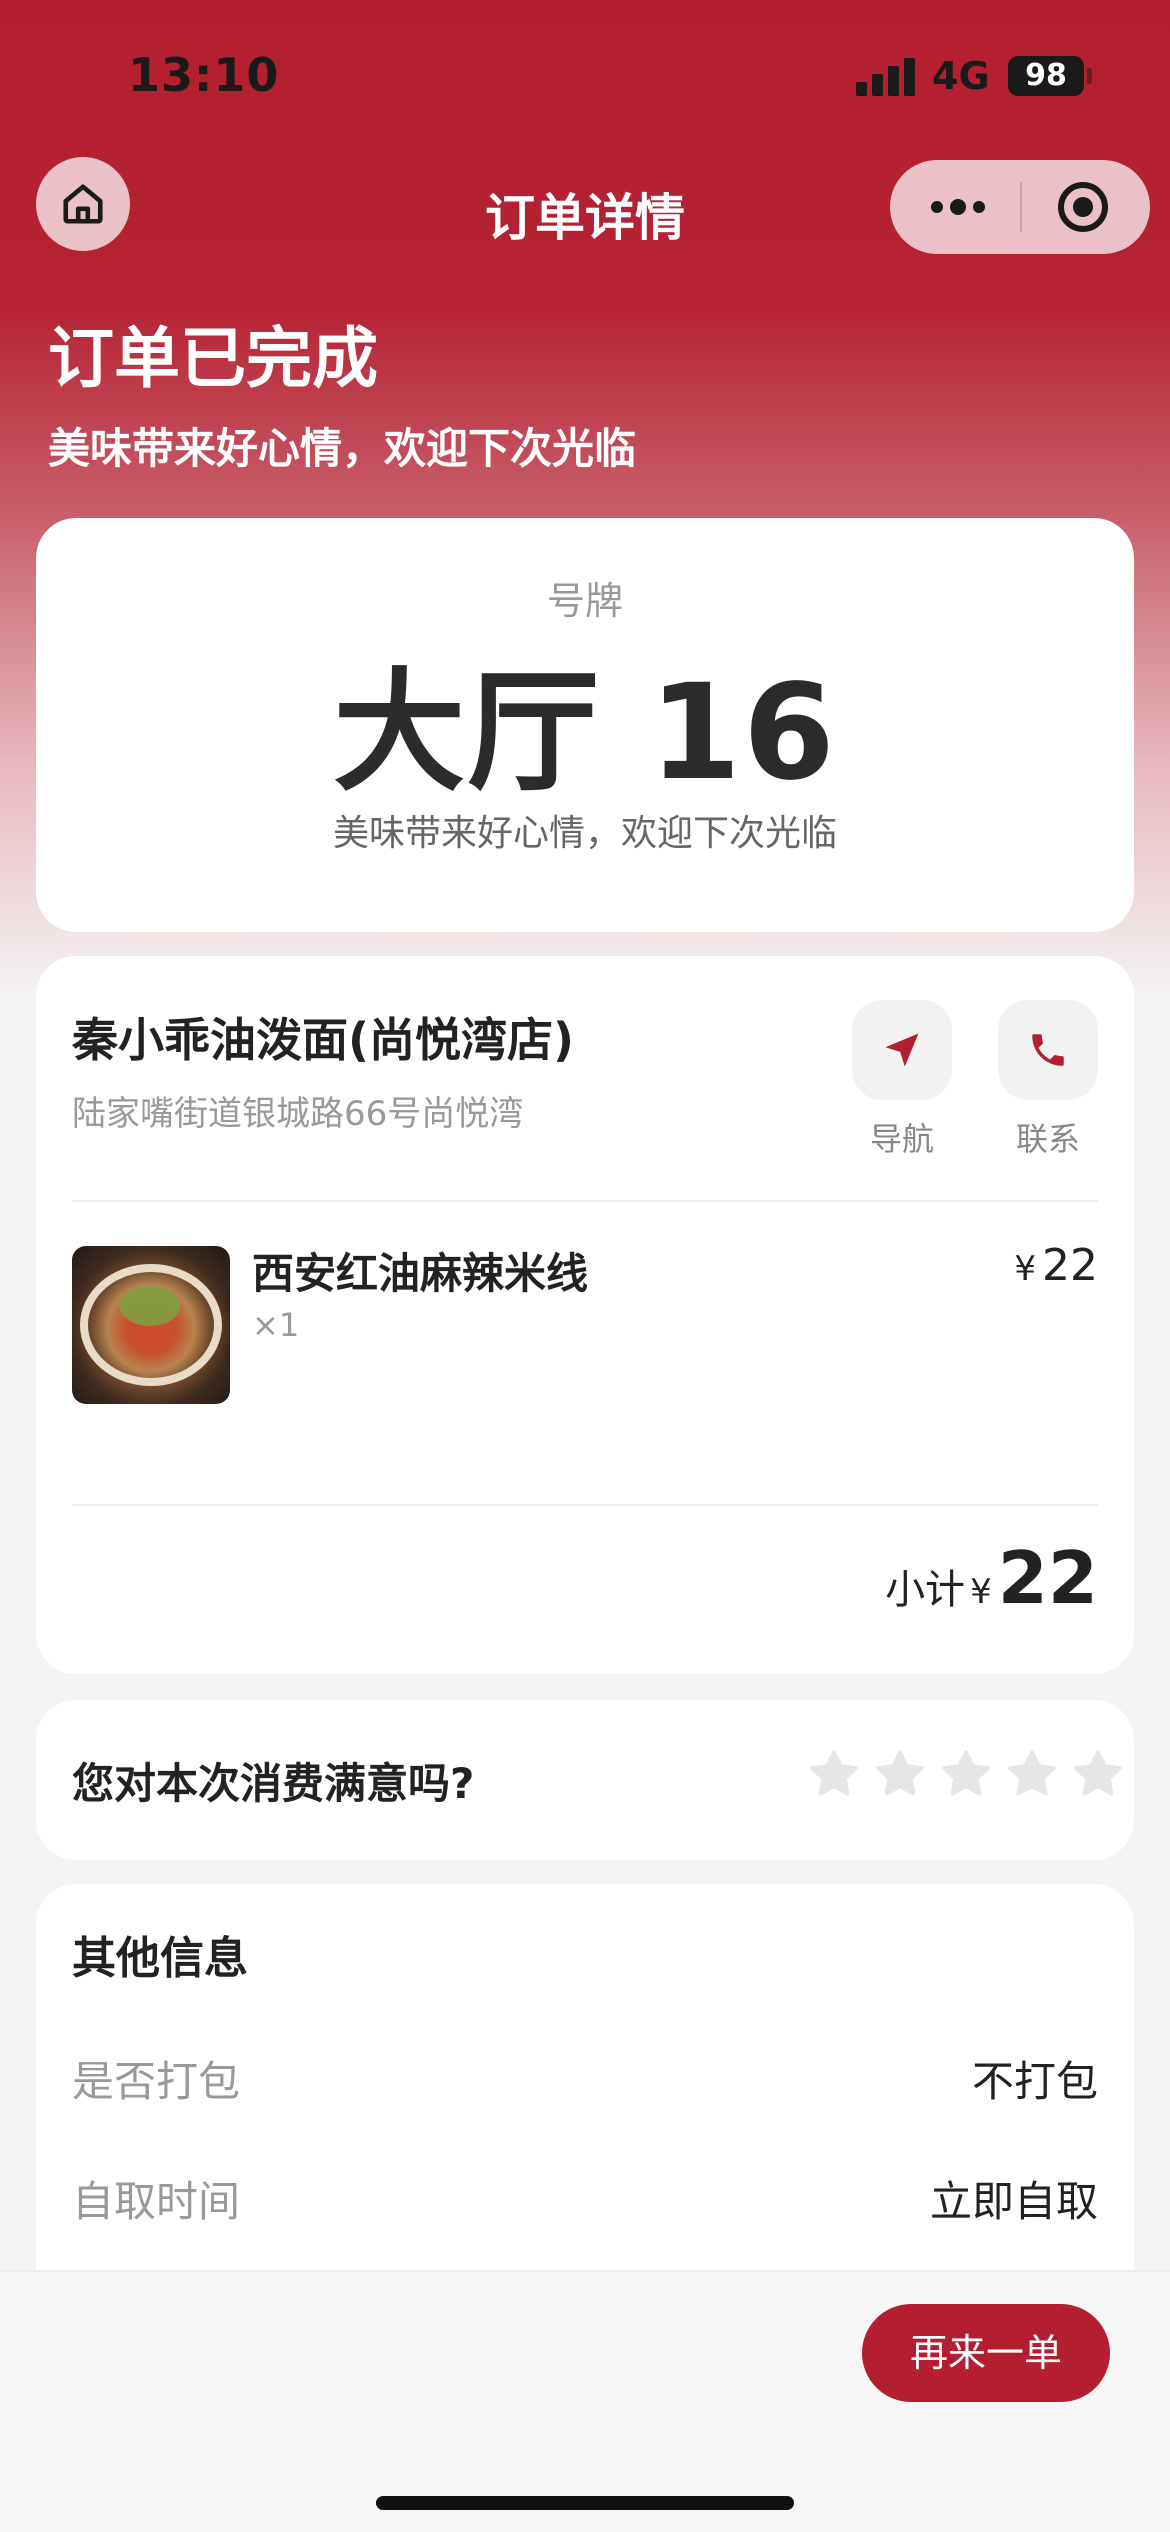 The image size is (1170, 2532). Describe the element at coordinates (585, 1780) in the screenshot. I see `rating-card: 您对本次消费满意吗?` at that location.